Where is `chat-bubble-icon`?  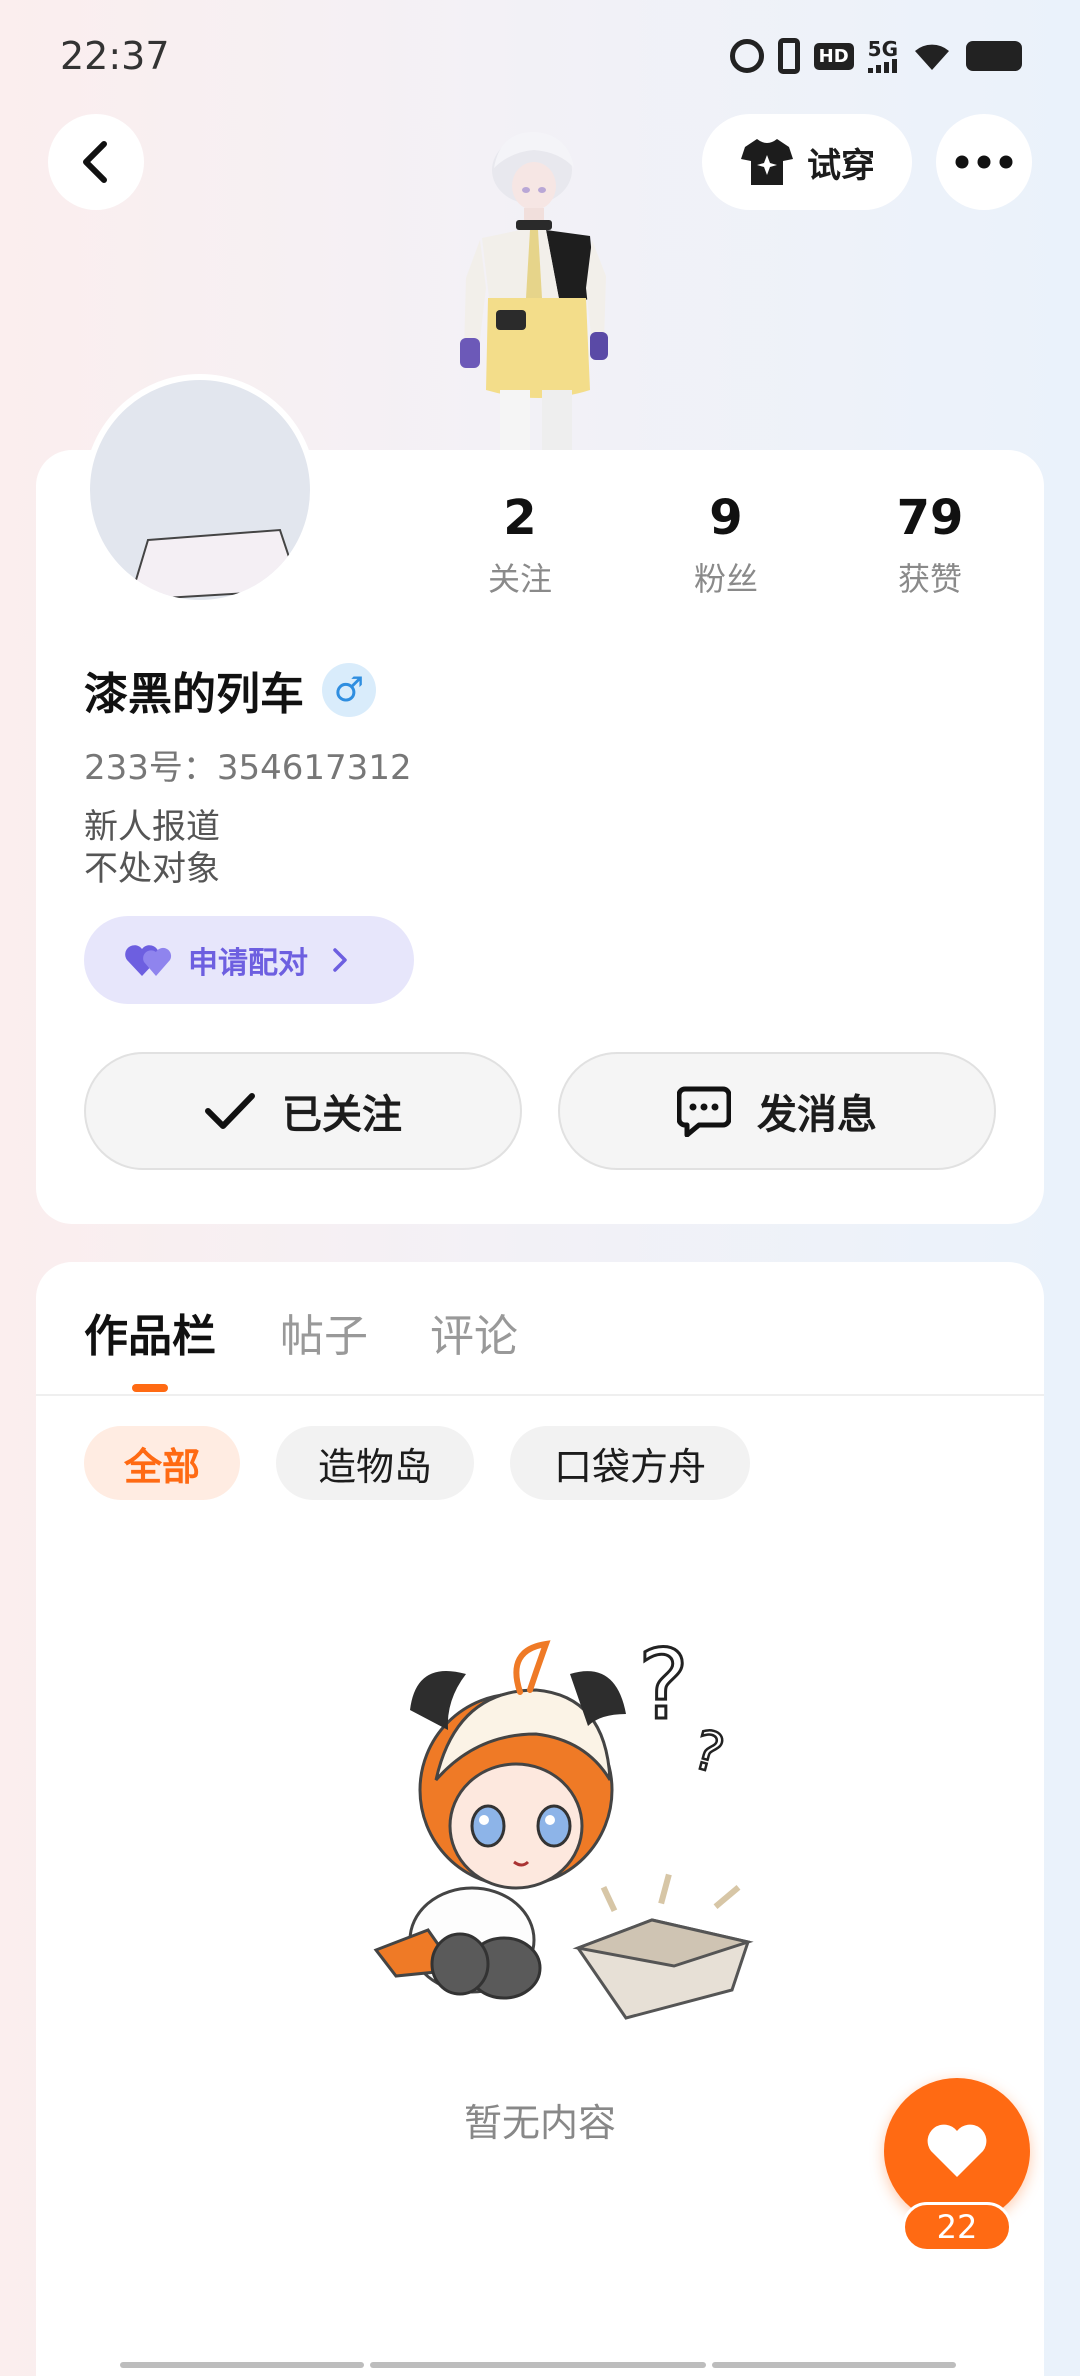
chat-bubble-icon is located at coordinates (704, 1111).